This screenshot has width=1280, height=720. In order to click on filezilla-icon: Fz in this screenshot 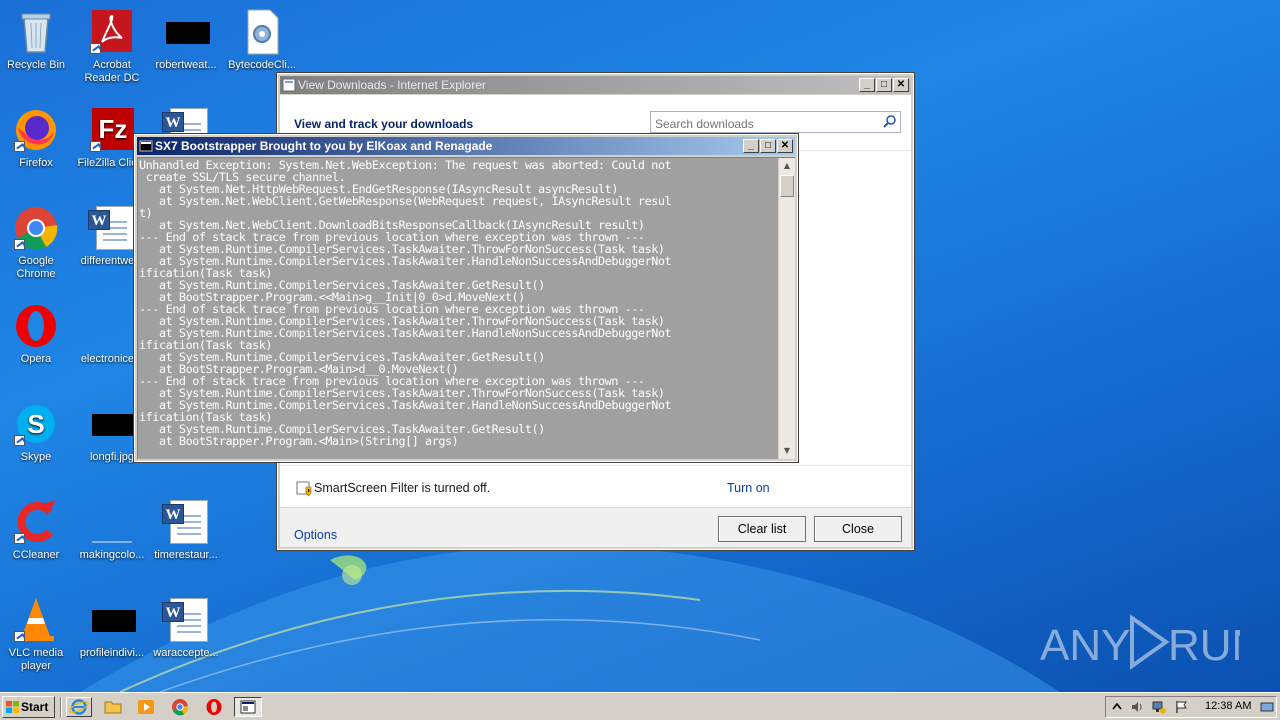, I will do `click(112, 130)`.